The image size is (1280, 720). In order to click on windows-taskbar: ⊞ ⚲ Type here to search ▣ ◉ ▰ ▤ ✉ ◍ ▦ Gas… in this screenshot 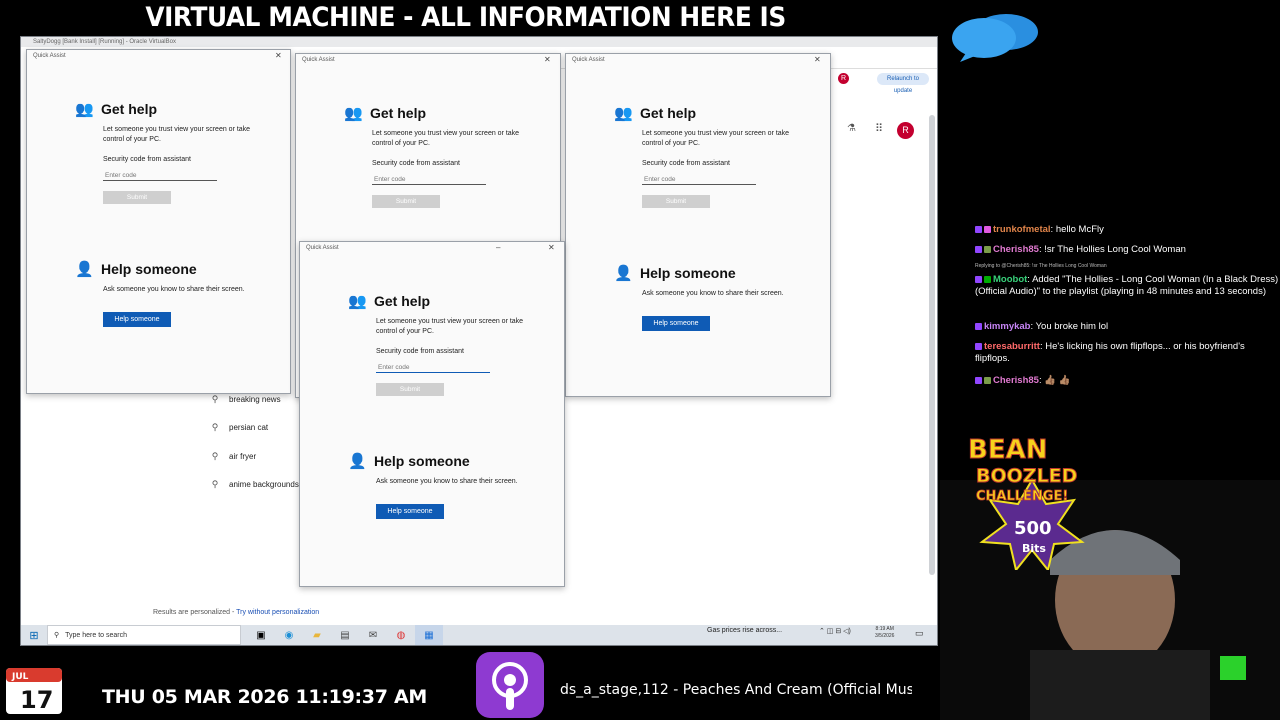, I will do `click(479, 635)`.